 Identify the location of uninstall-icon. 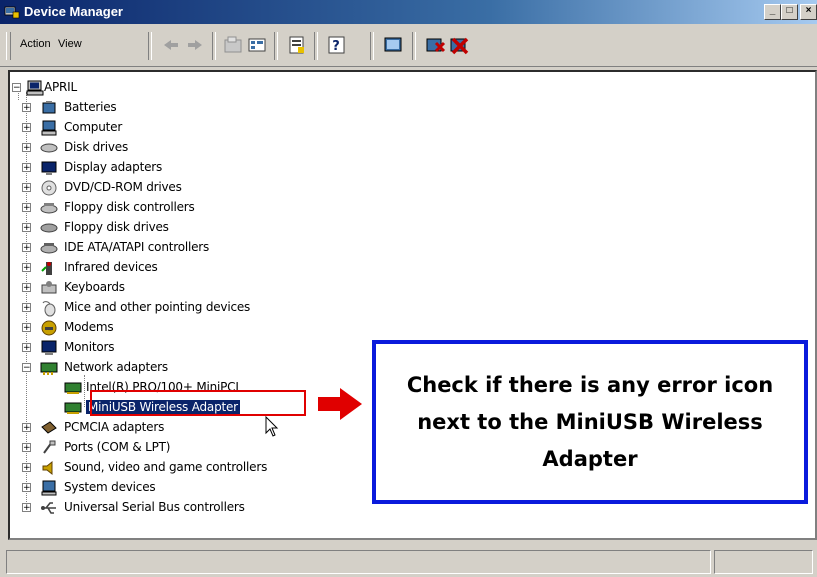
(459, 45).